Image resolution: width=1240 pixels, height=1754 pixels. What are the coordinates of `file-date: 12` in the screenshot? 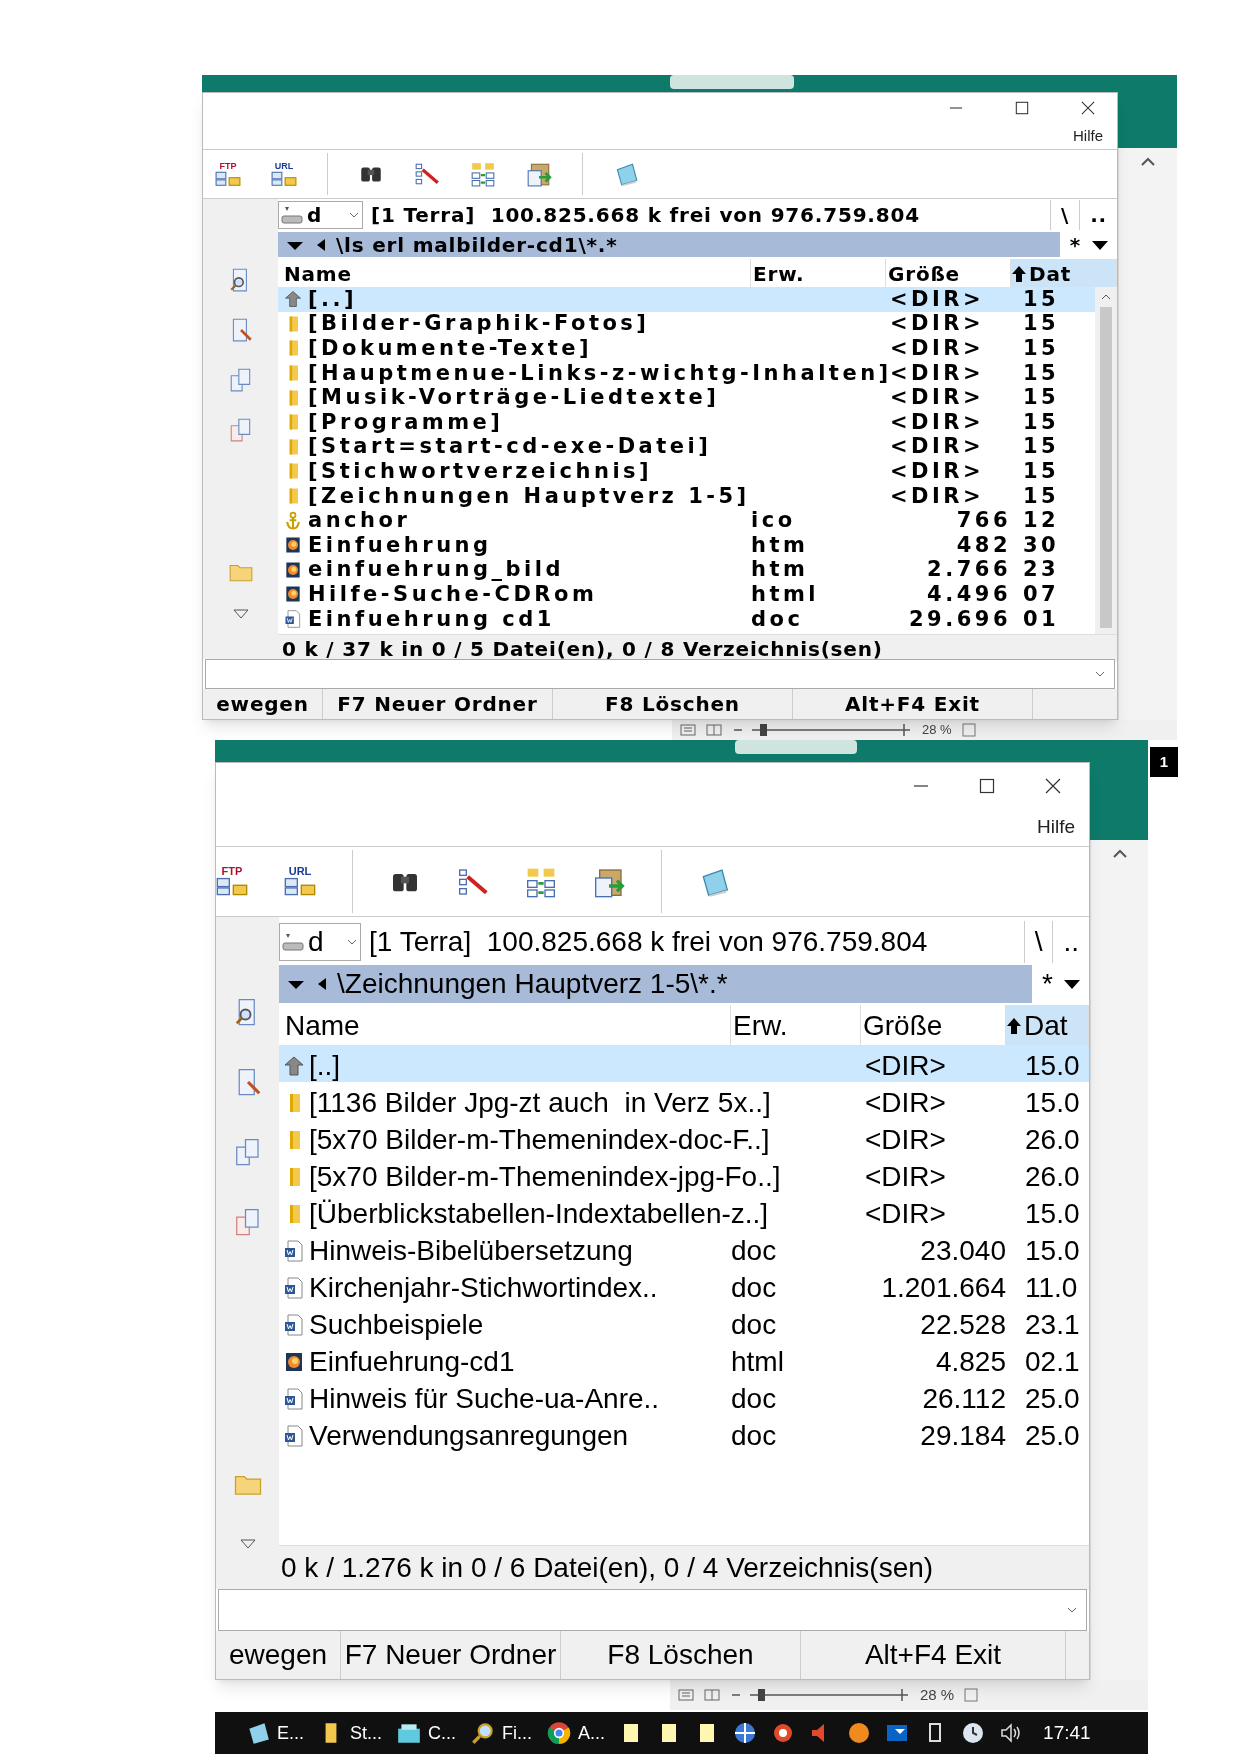 It's located at (1041, 521).